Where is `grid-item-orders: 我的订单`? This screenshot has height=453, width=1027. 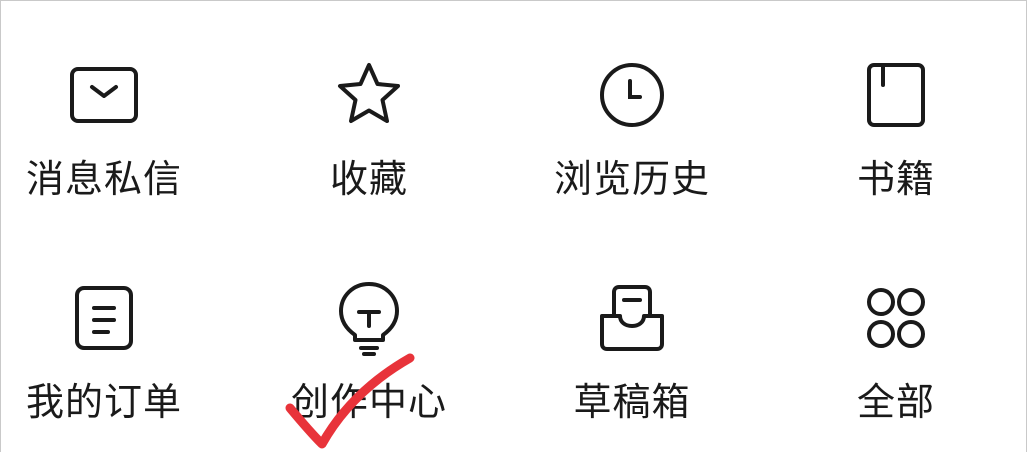
grid-item-orders: 我的订单 is located at coordinates (104, 351).